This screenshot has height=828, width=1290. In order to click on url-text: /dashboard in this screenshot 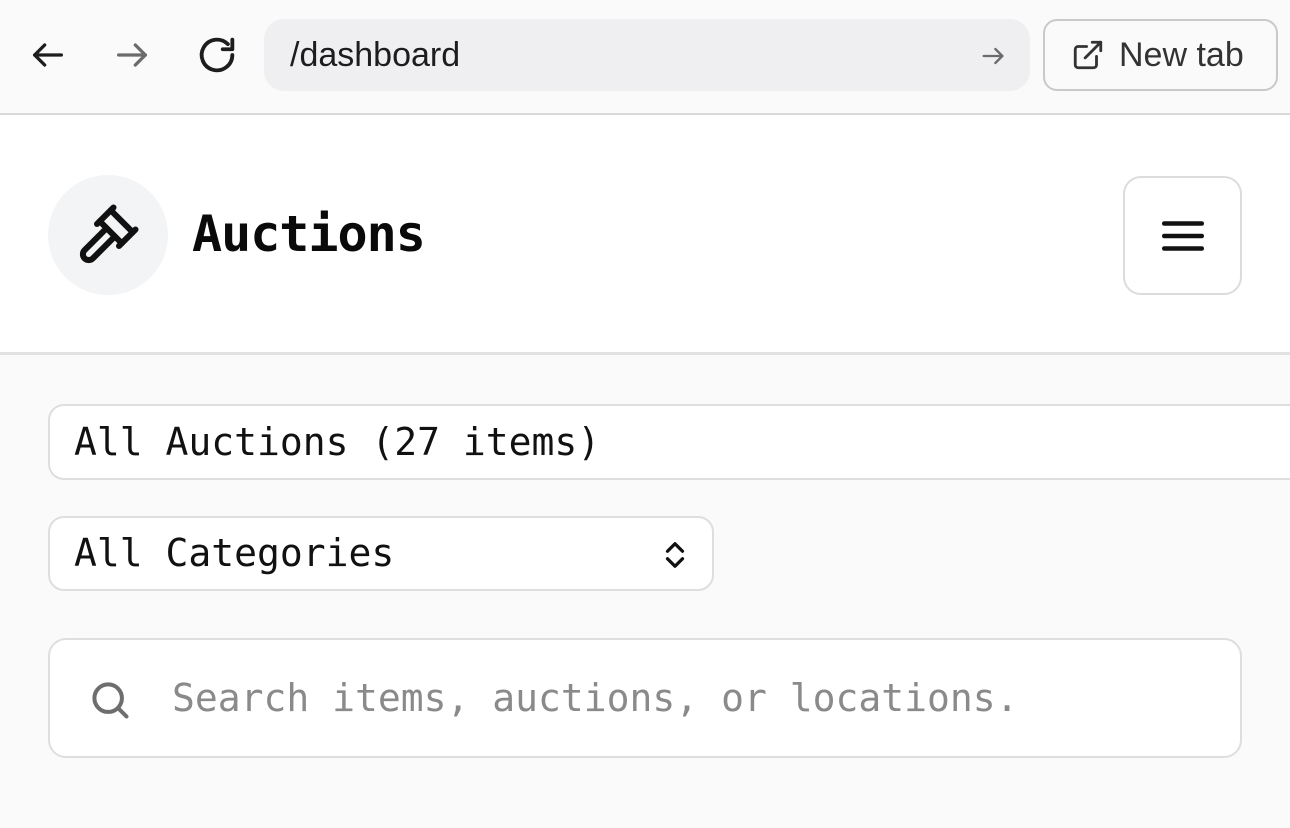, I will do `click(375, 55)`.